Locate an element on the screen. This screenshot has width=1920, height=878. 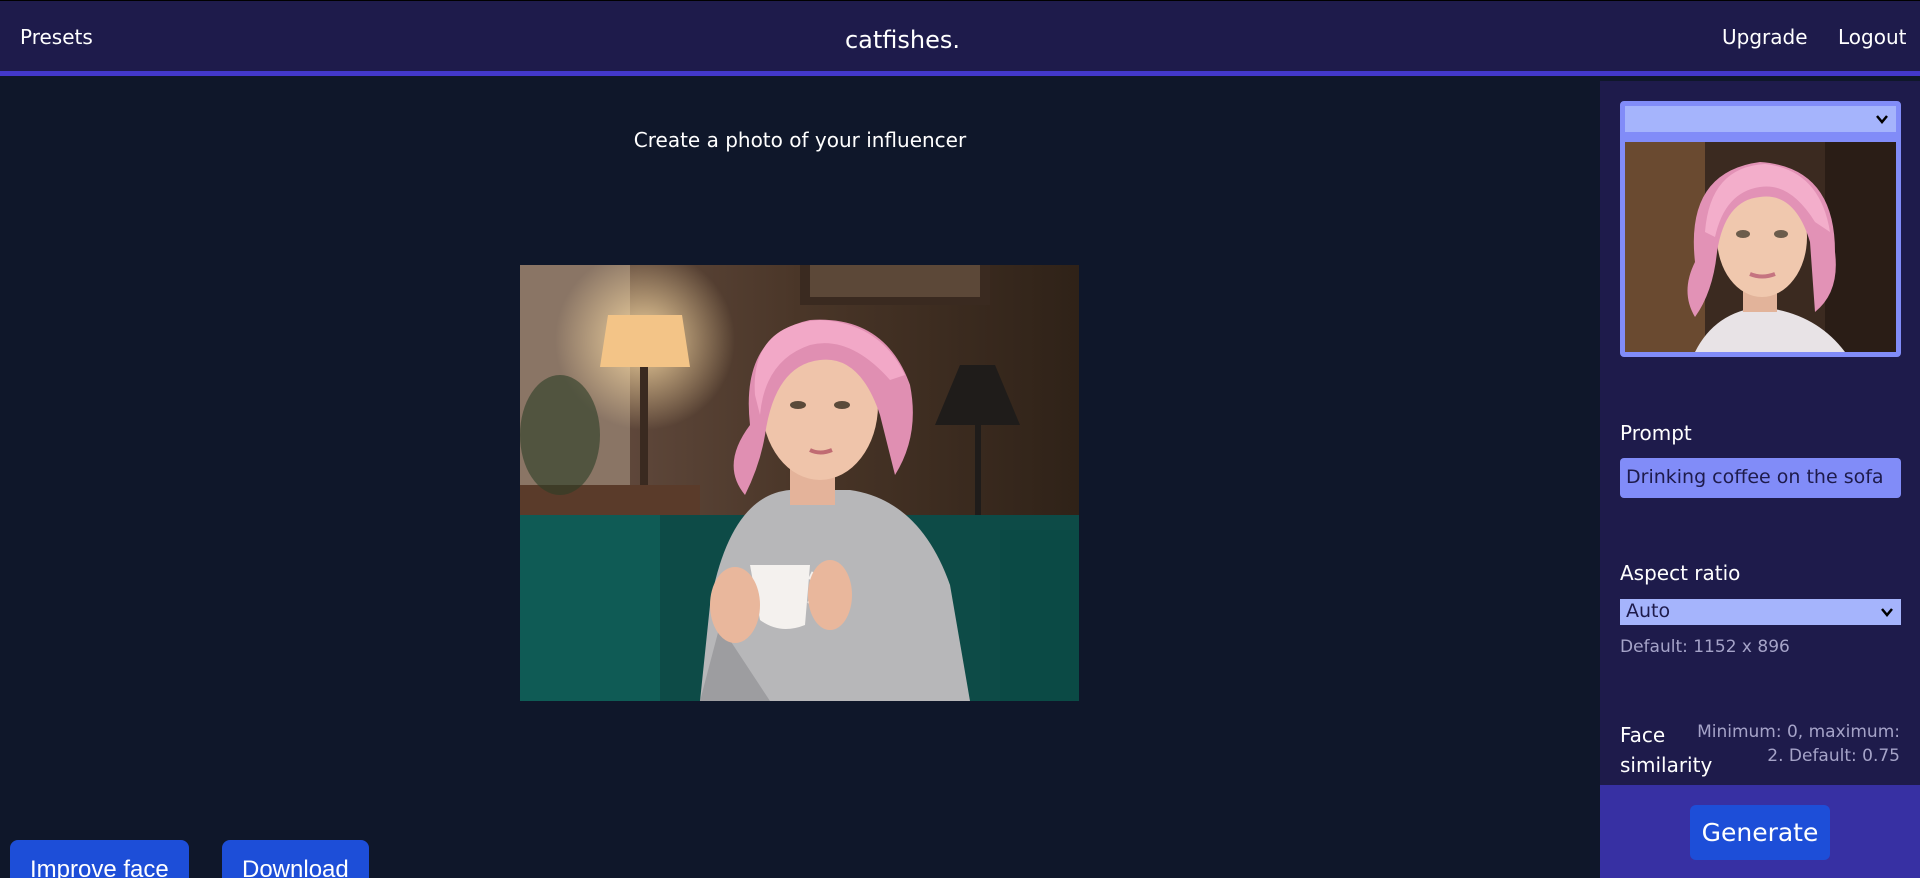
brand-logo: catfishes. is located at coordinates (902, 40).